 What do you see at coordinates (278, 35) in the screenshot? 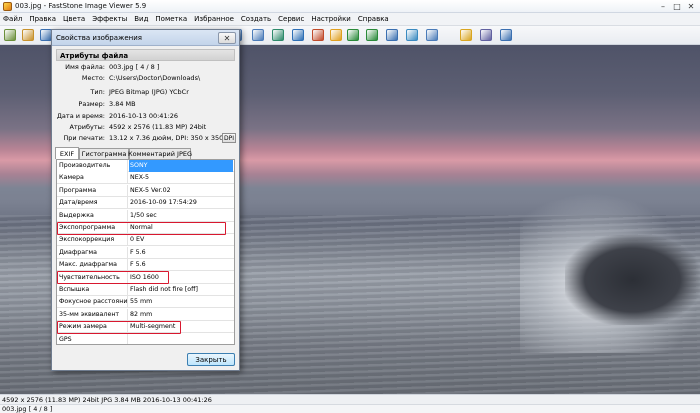
I see `crop-icon` at bounding box center [278, 35].